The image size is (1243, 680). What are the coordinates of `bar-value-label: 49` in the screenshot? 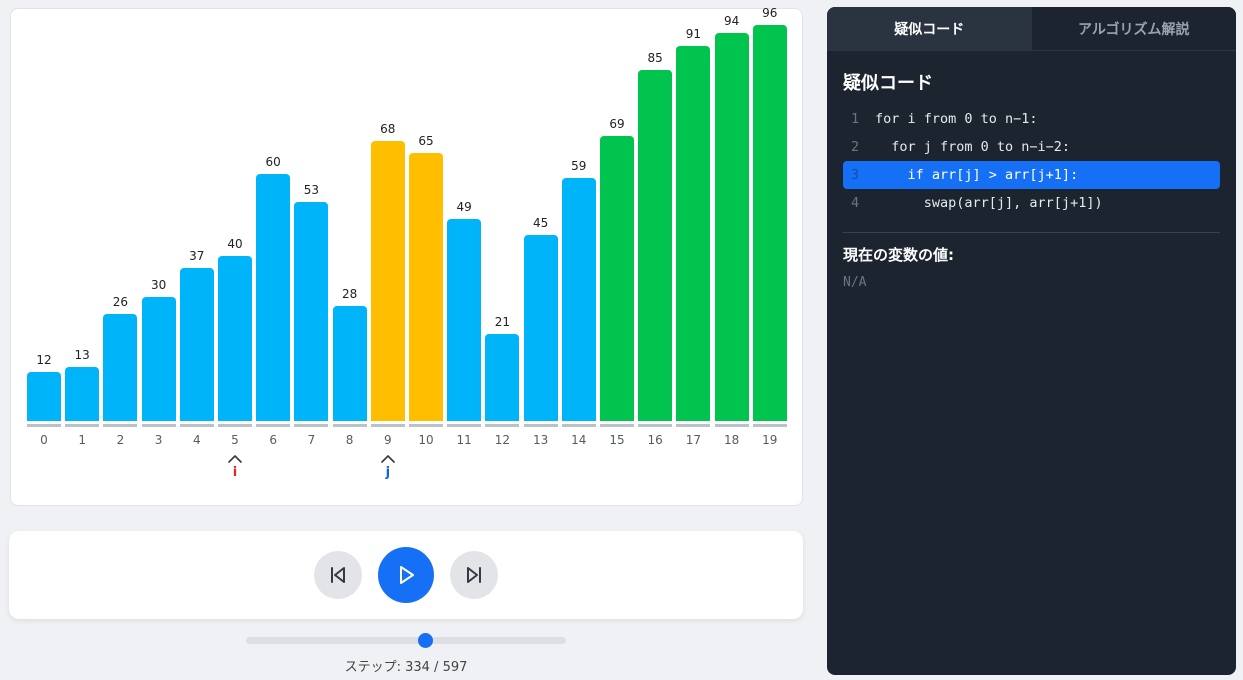 It's located at (464, 206).